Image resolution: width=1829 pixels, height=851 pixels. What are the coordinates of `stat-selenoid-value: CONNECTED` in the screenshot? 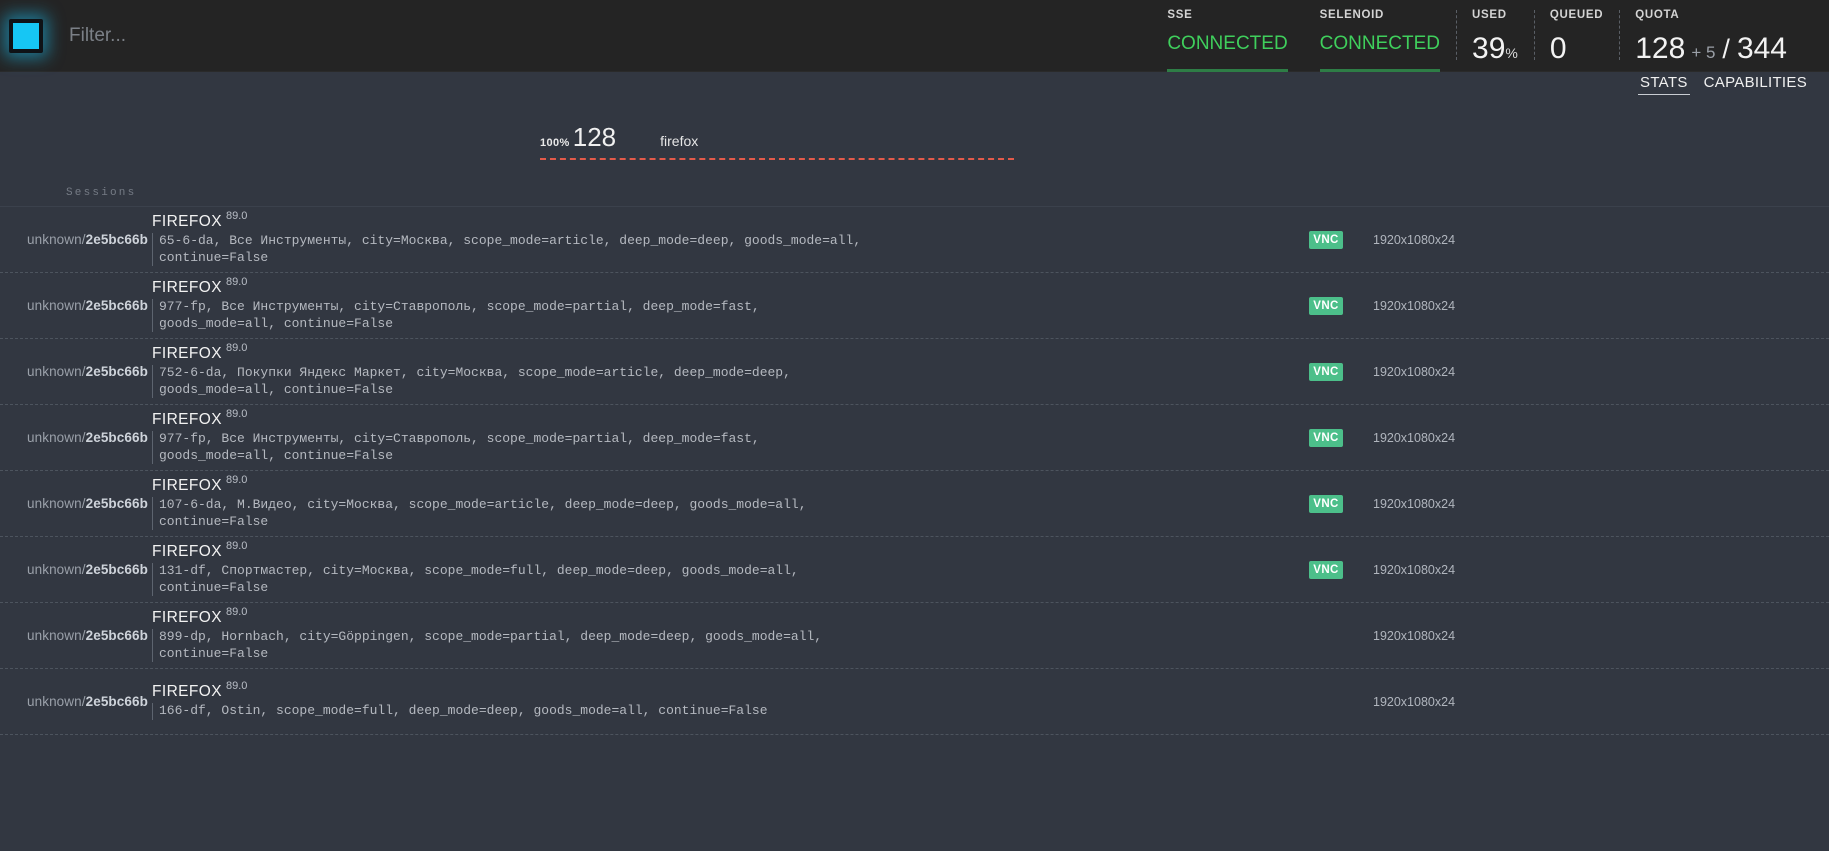 It's located at (1380, 43).